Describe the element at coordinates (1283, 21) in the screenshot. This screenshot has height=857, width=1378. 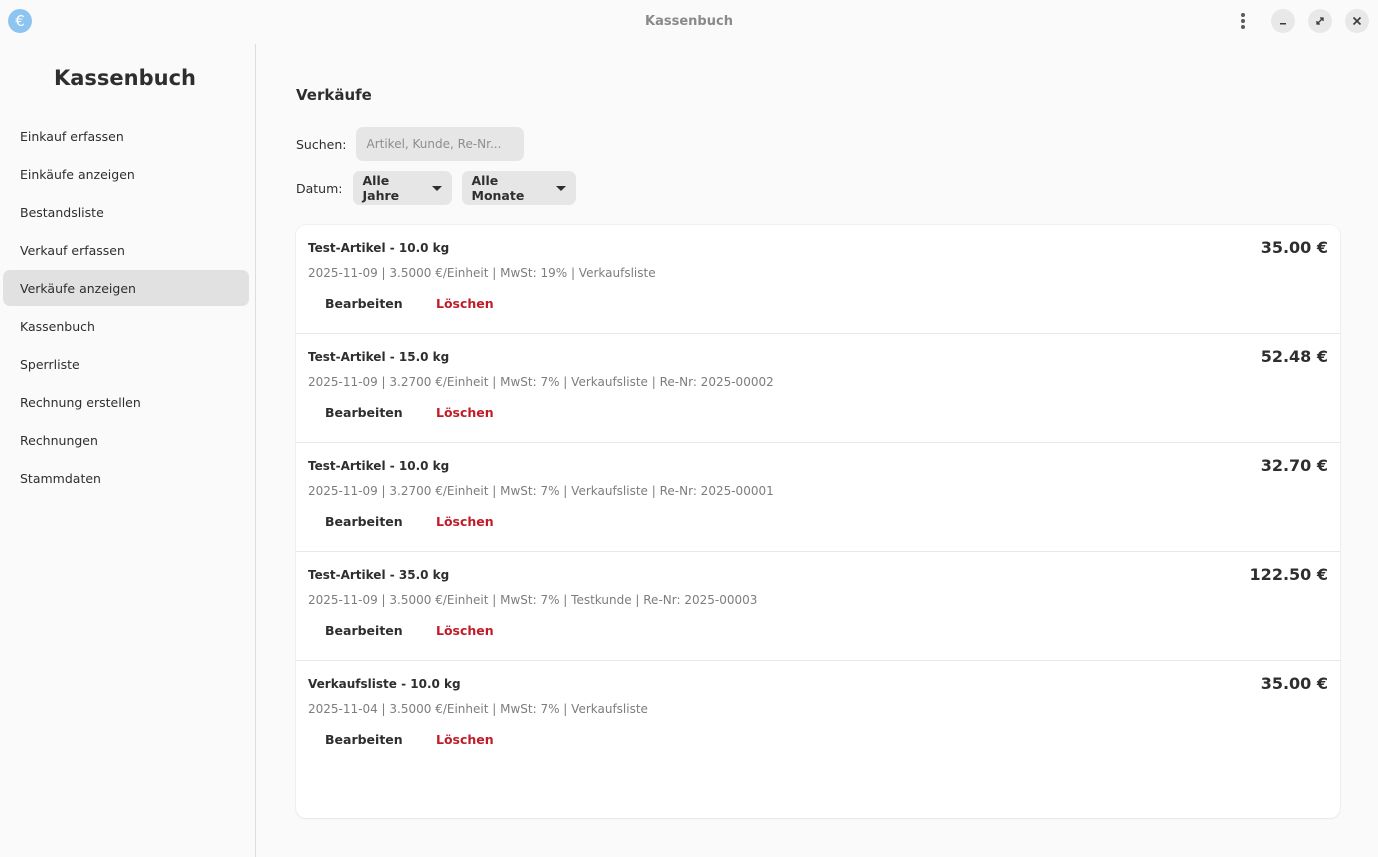
I see `minimize-icon` at that location.